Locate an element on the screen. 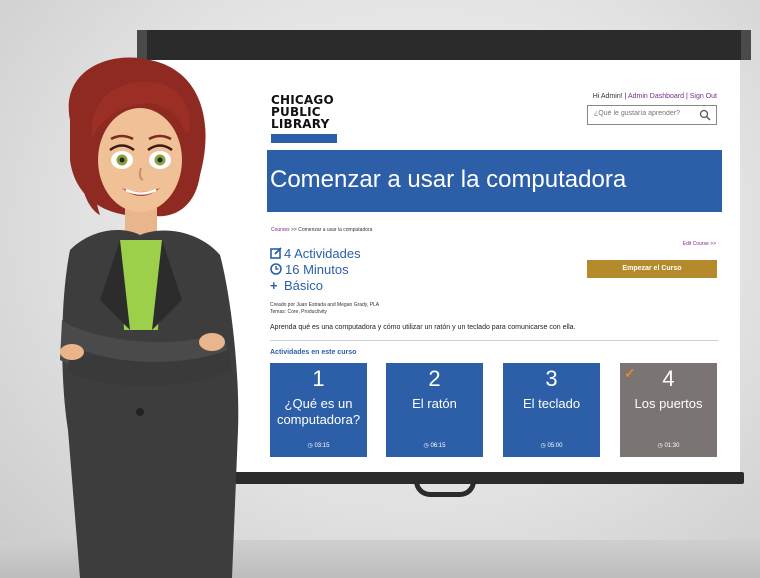 Image resolution: width=760 pixels, height=578 pixels. lesson-title: El teclado is located at coordinates (551, 404).